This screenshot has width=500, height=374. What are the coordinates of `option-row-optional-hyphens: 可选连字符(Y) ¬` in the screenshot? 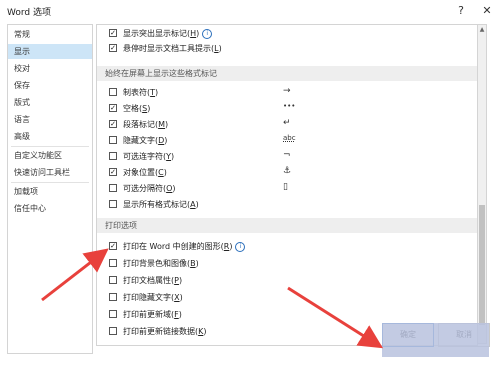 It's located at (289, 157).